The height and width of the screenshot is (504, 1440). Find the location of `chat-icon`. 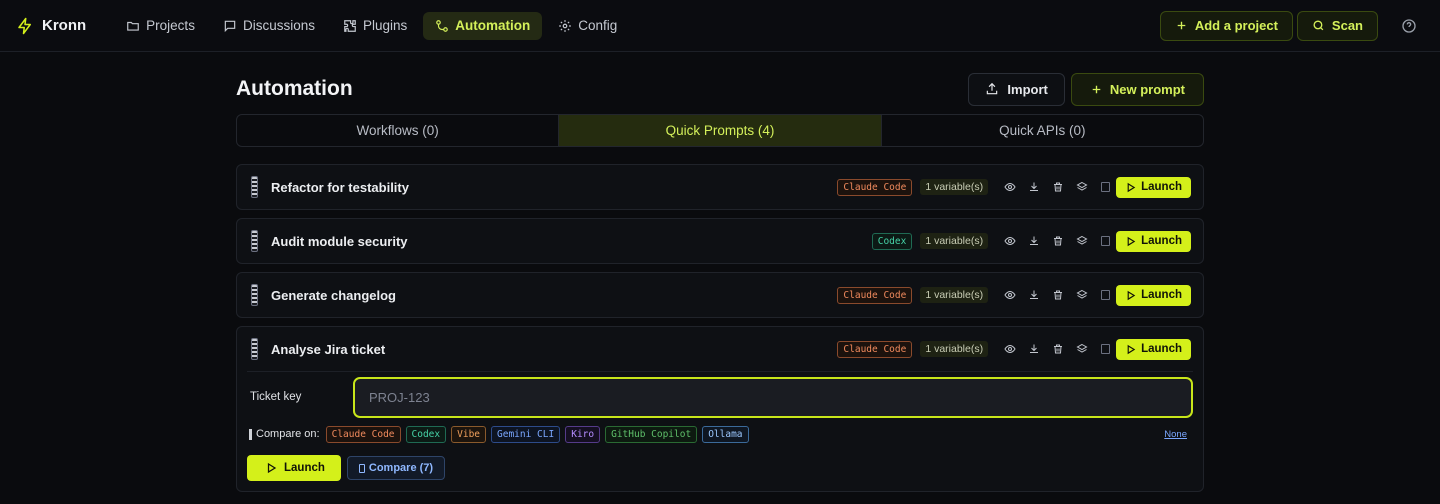

chat-icon is located at coordinates (230, 26).